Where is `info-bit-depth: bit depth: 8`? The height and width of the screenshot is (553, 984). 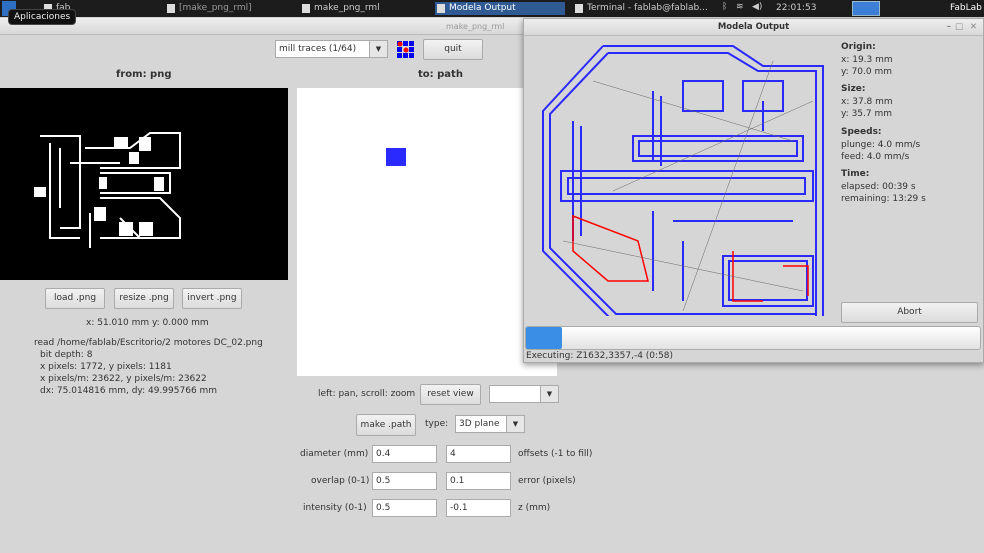 info-bit-depth: bit depth: 8 is located at coordinates (66, 355).